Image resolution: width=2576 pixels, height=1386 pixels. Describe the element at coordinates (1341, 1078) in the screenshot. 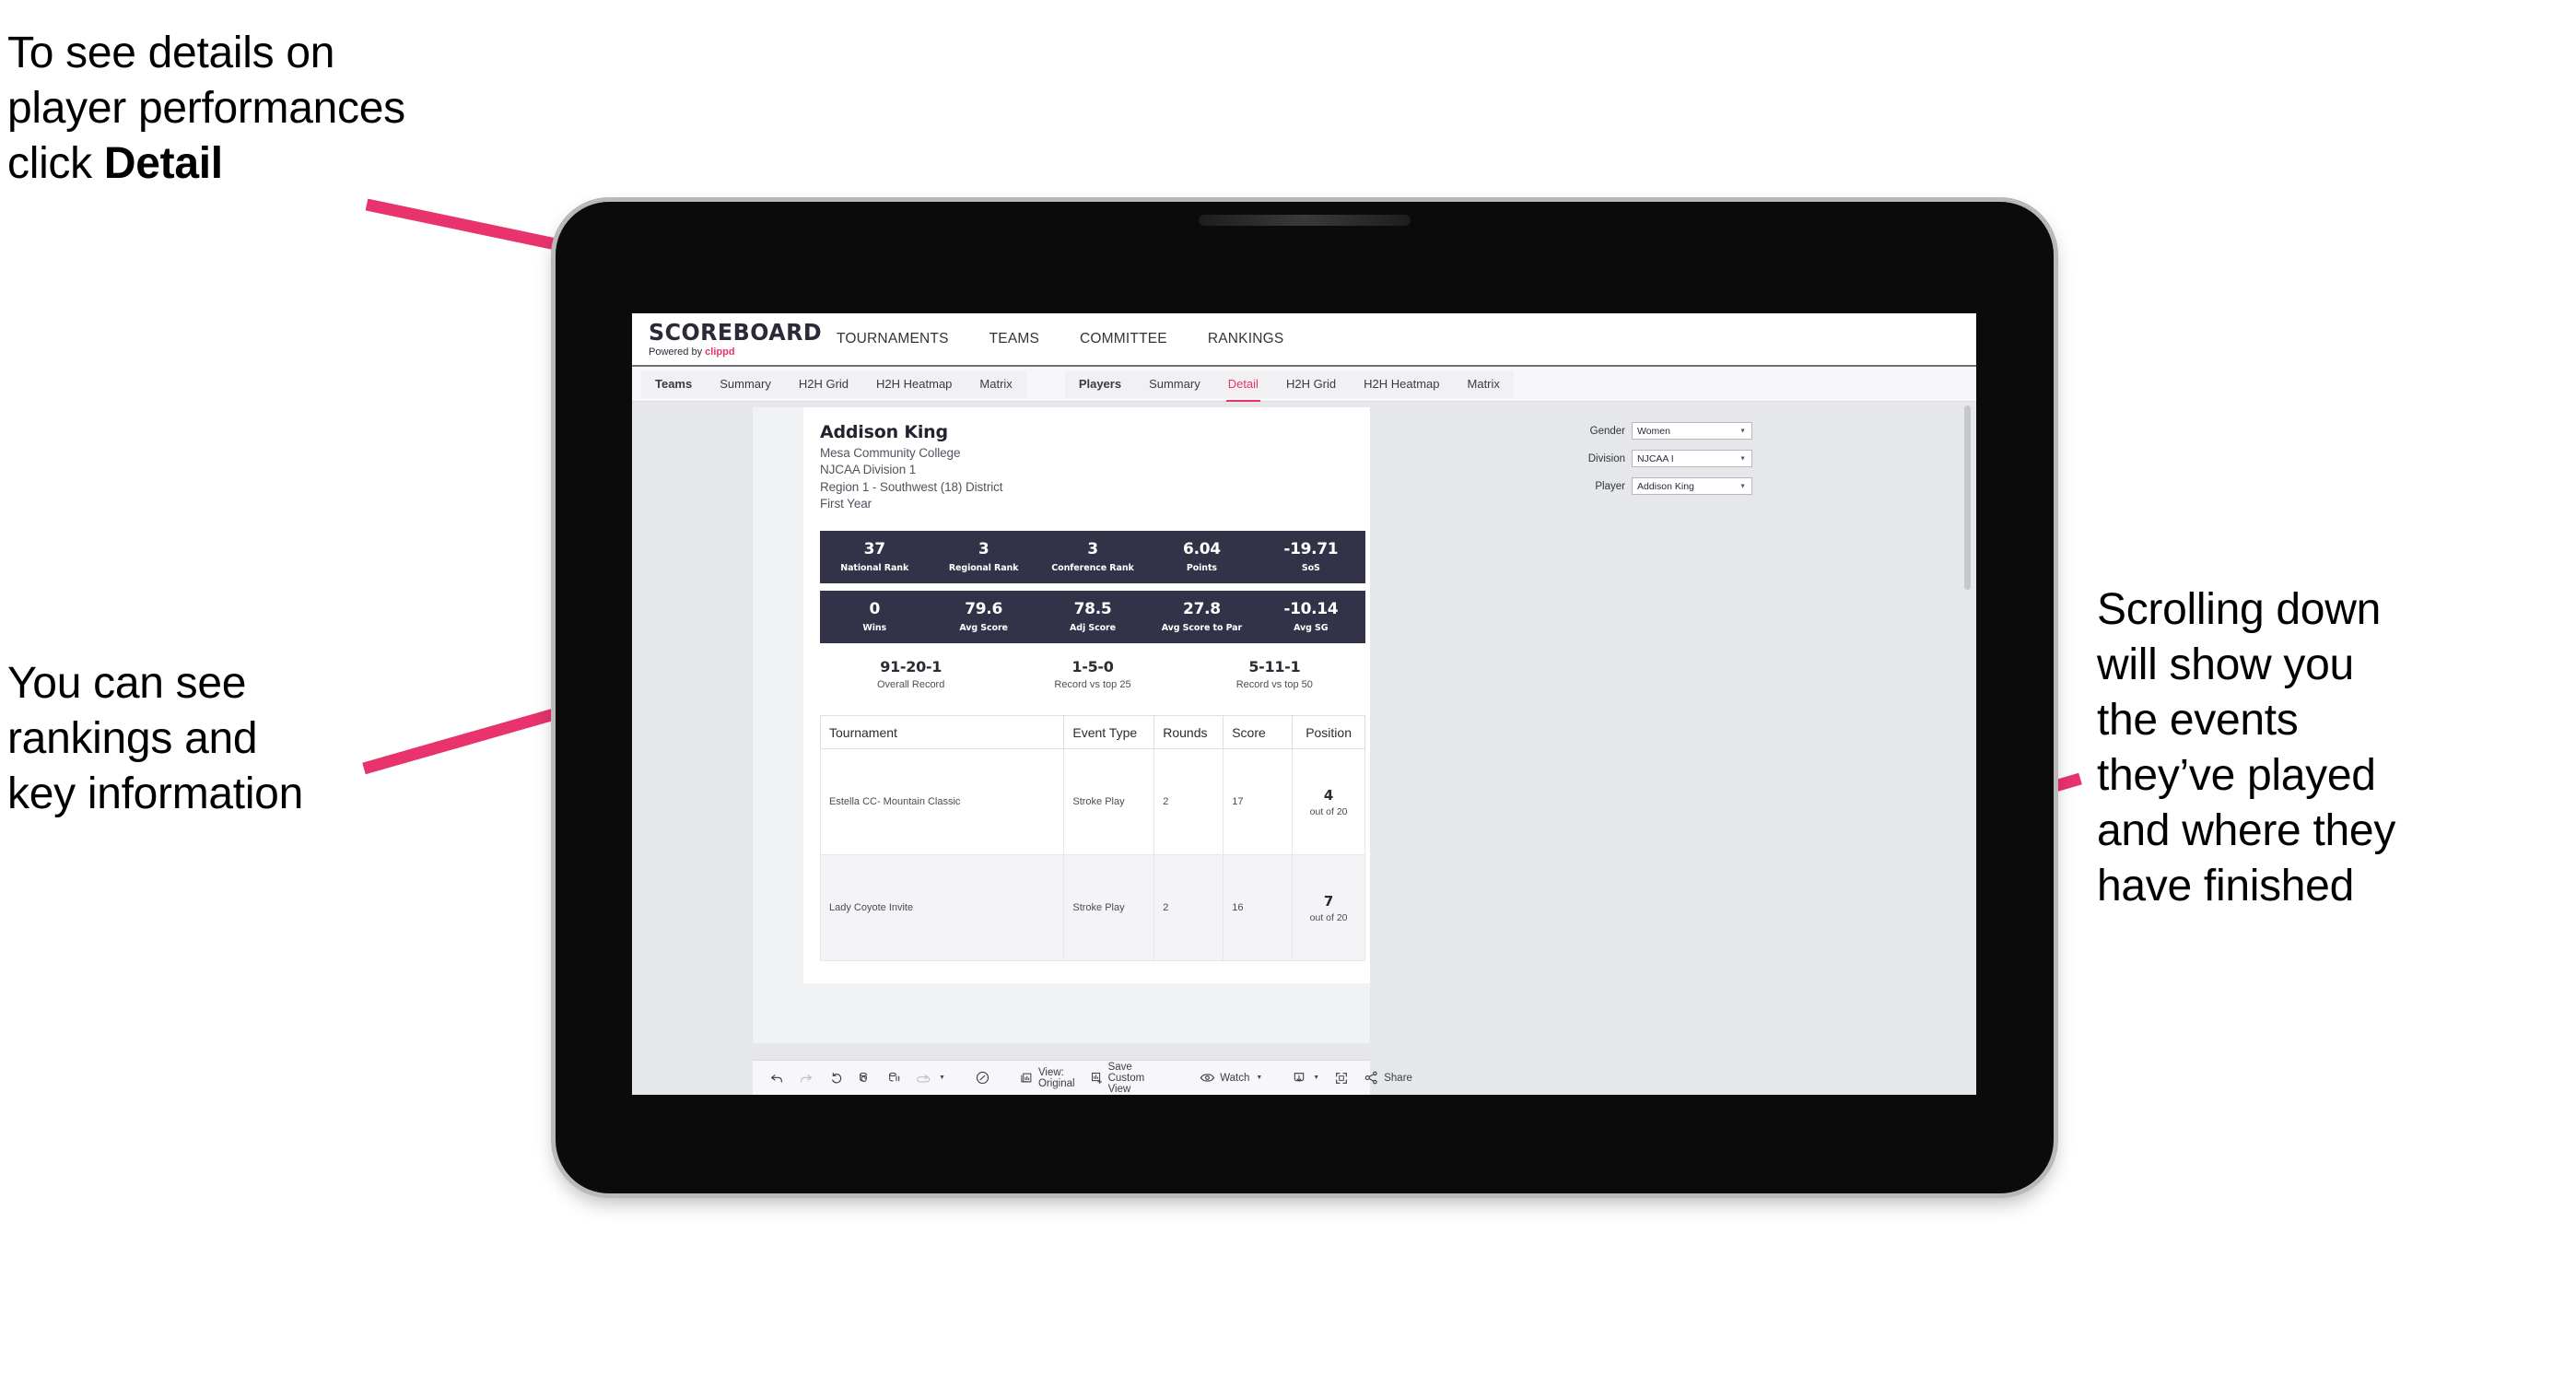

I see `fullscreen-button` at that location.